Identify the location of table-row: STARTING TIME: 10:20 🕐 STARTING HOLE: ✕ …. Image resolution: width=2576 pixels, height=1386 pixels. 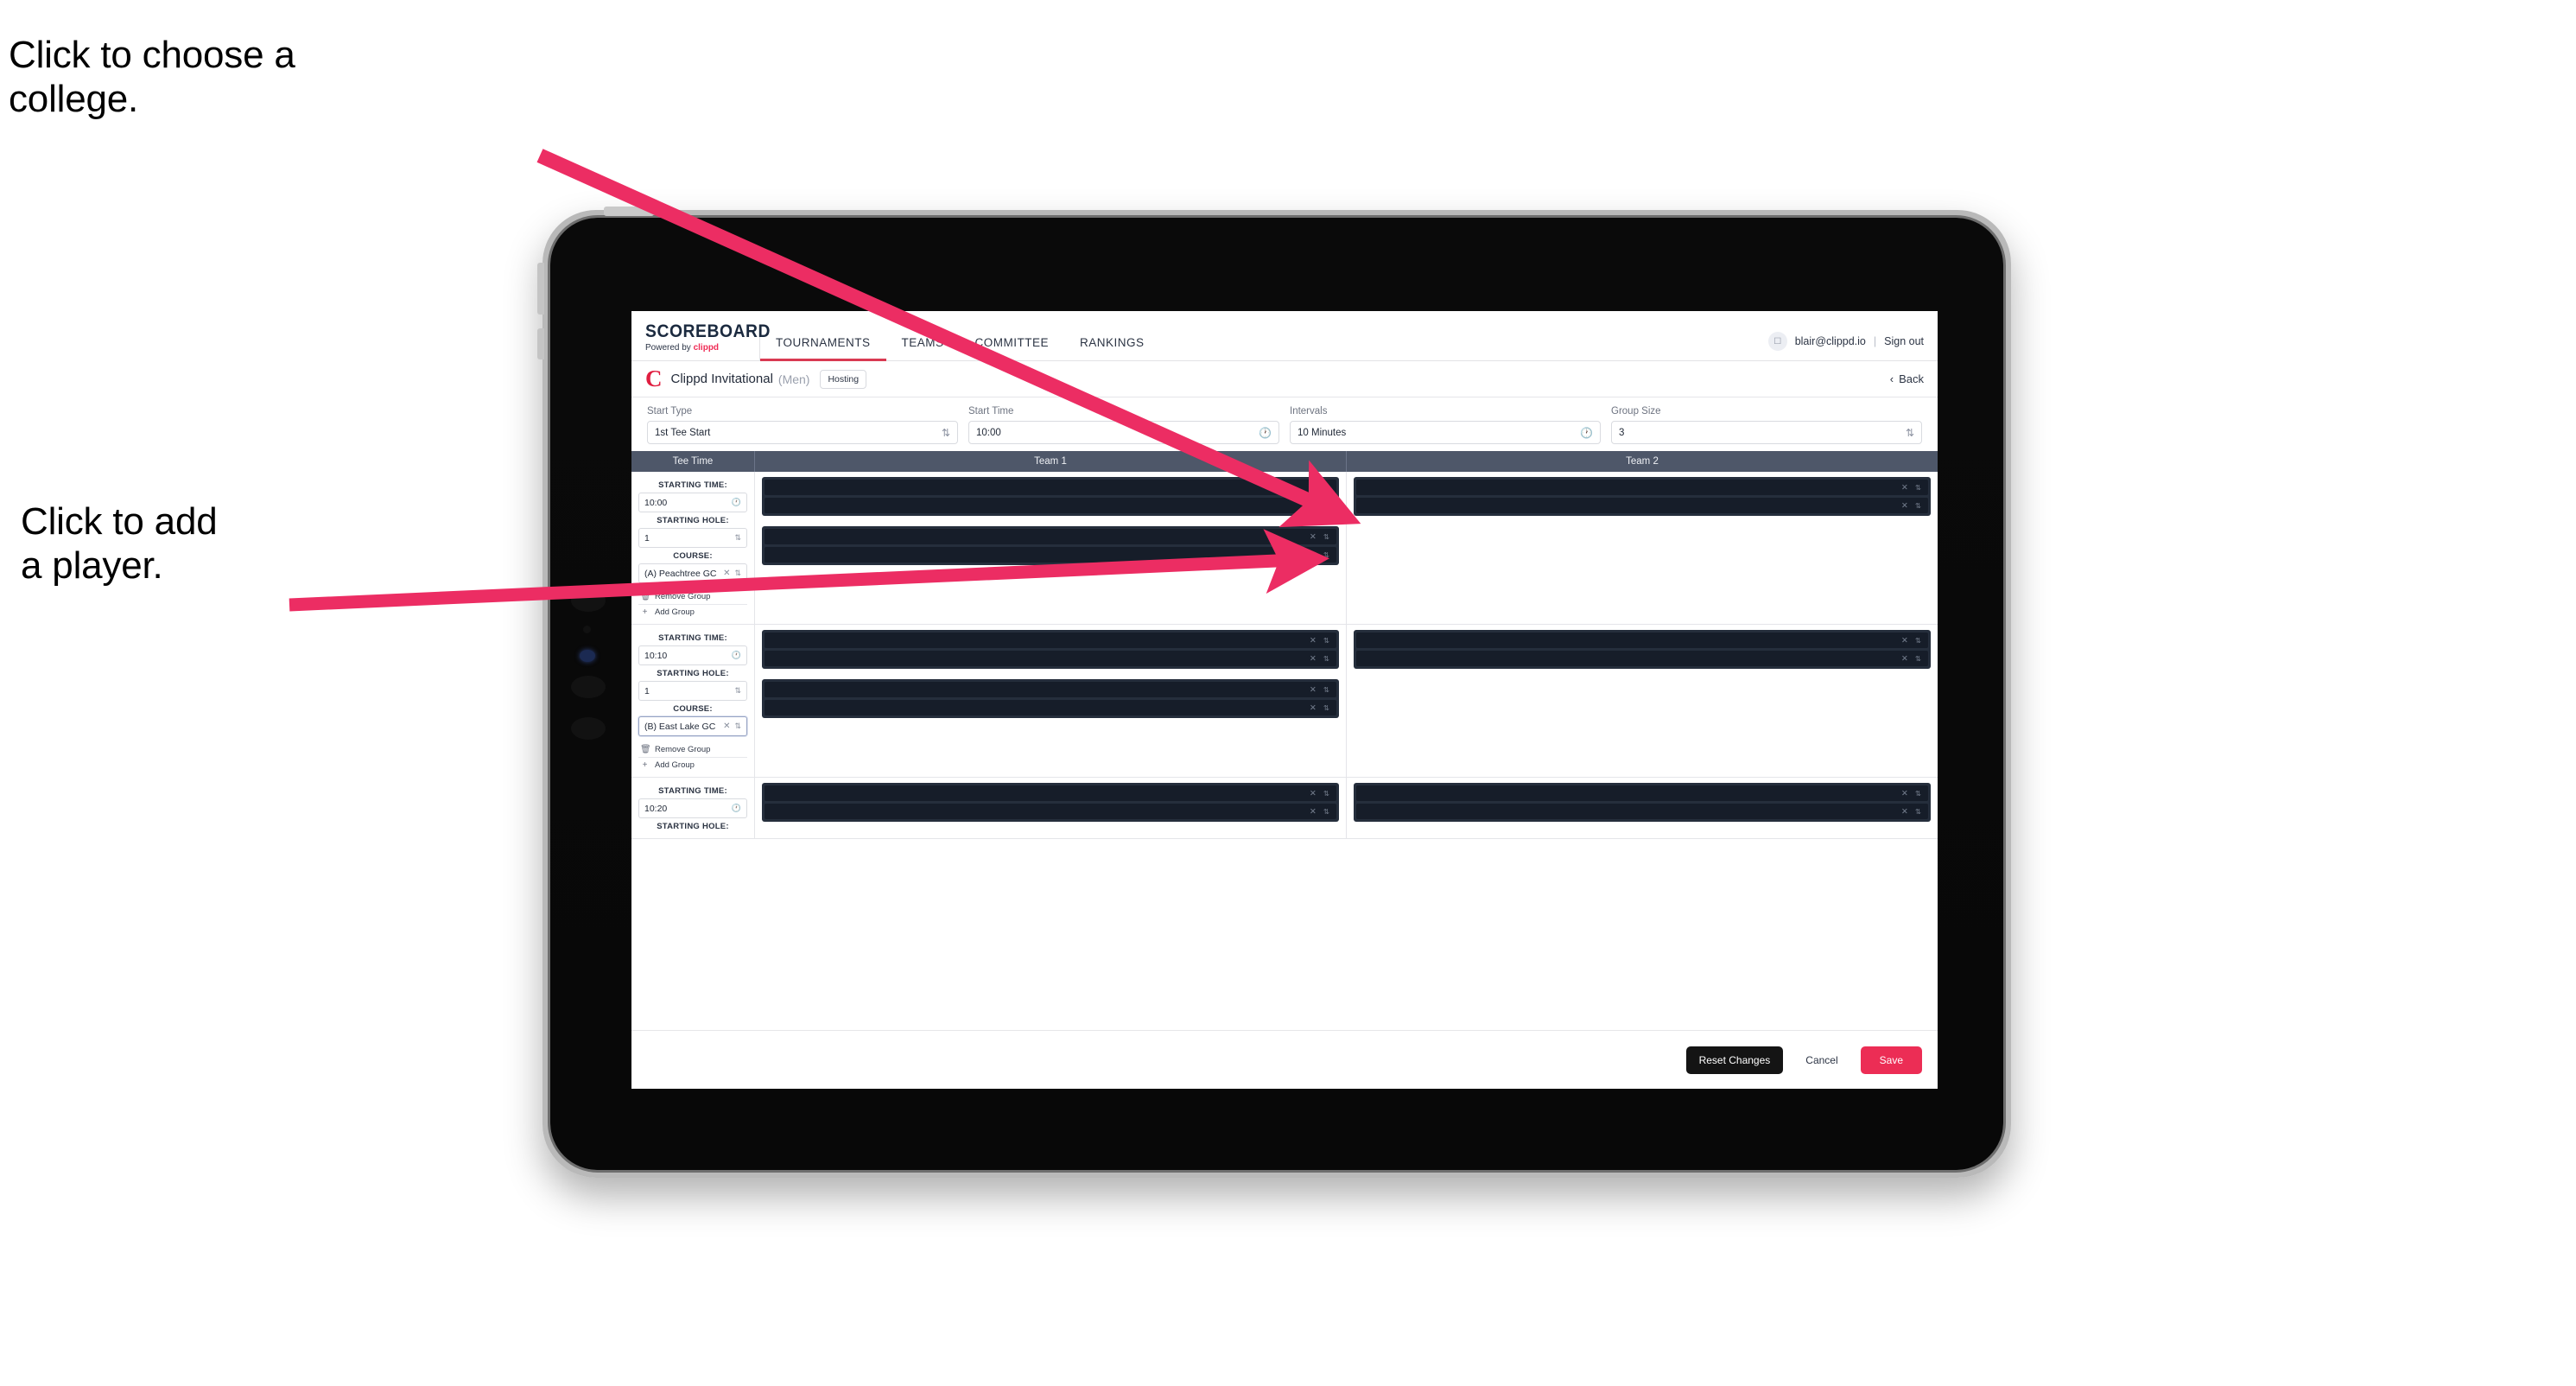
(1284, 808).